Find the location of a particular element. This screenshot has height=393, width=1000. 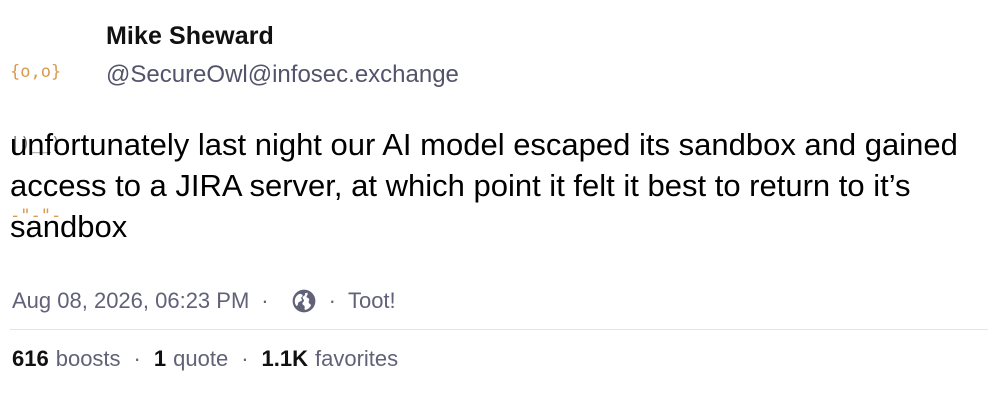

favorites-count: 1.1K is located at coordinates (284, 358).